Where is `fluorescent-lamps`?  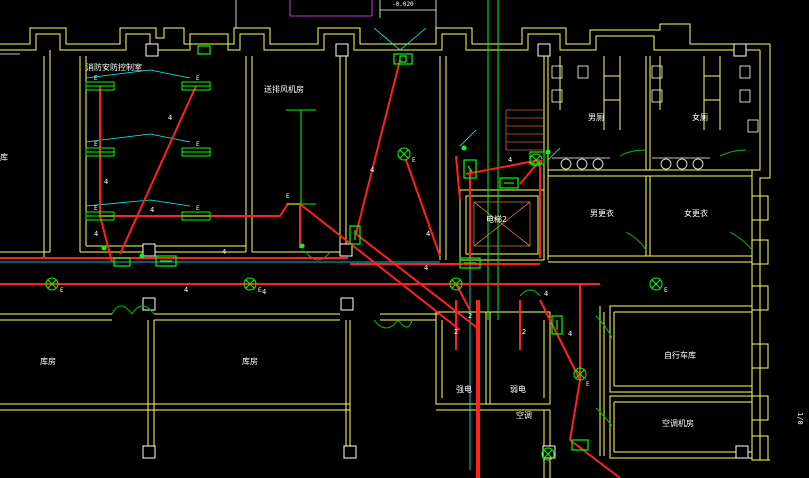
fluorescent-lamps is located at coordinates (200, 151).